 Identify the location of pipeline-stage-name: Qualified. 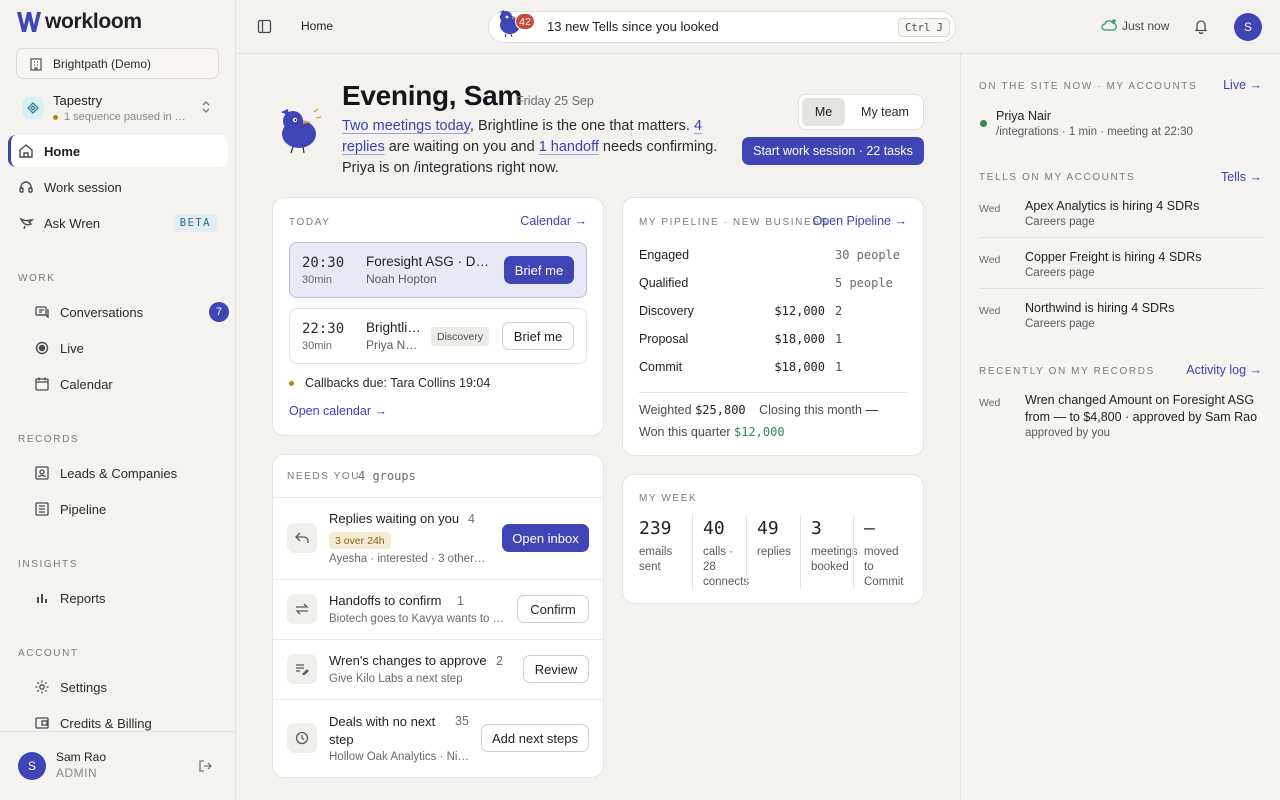
(663, 283).